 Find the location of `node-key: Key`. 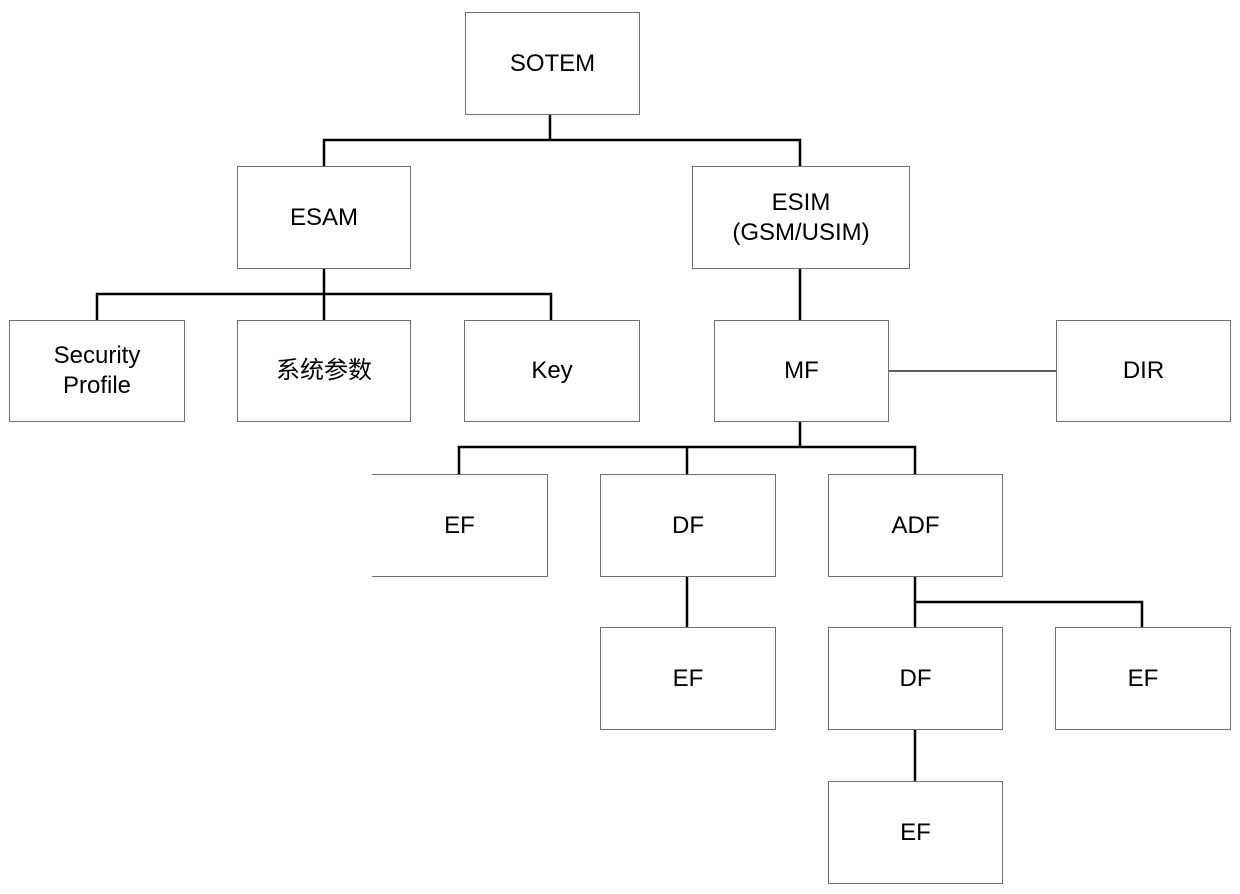

node-key: Key is located at coordinates (552, 371).